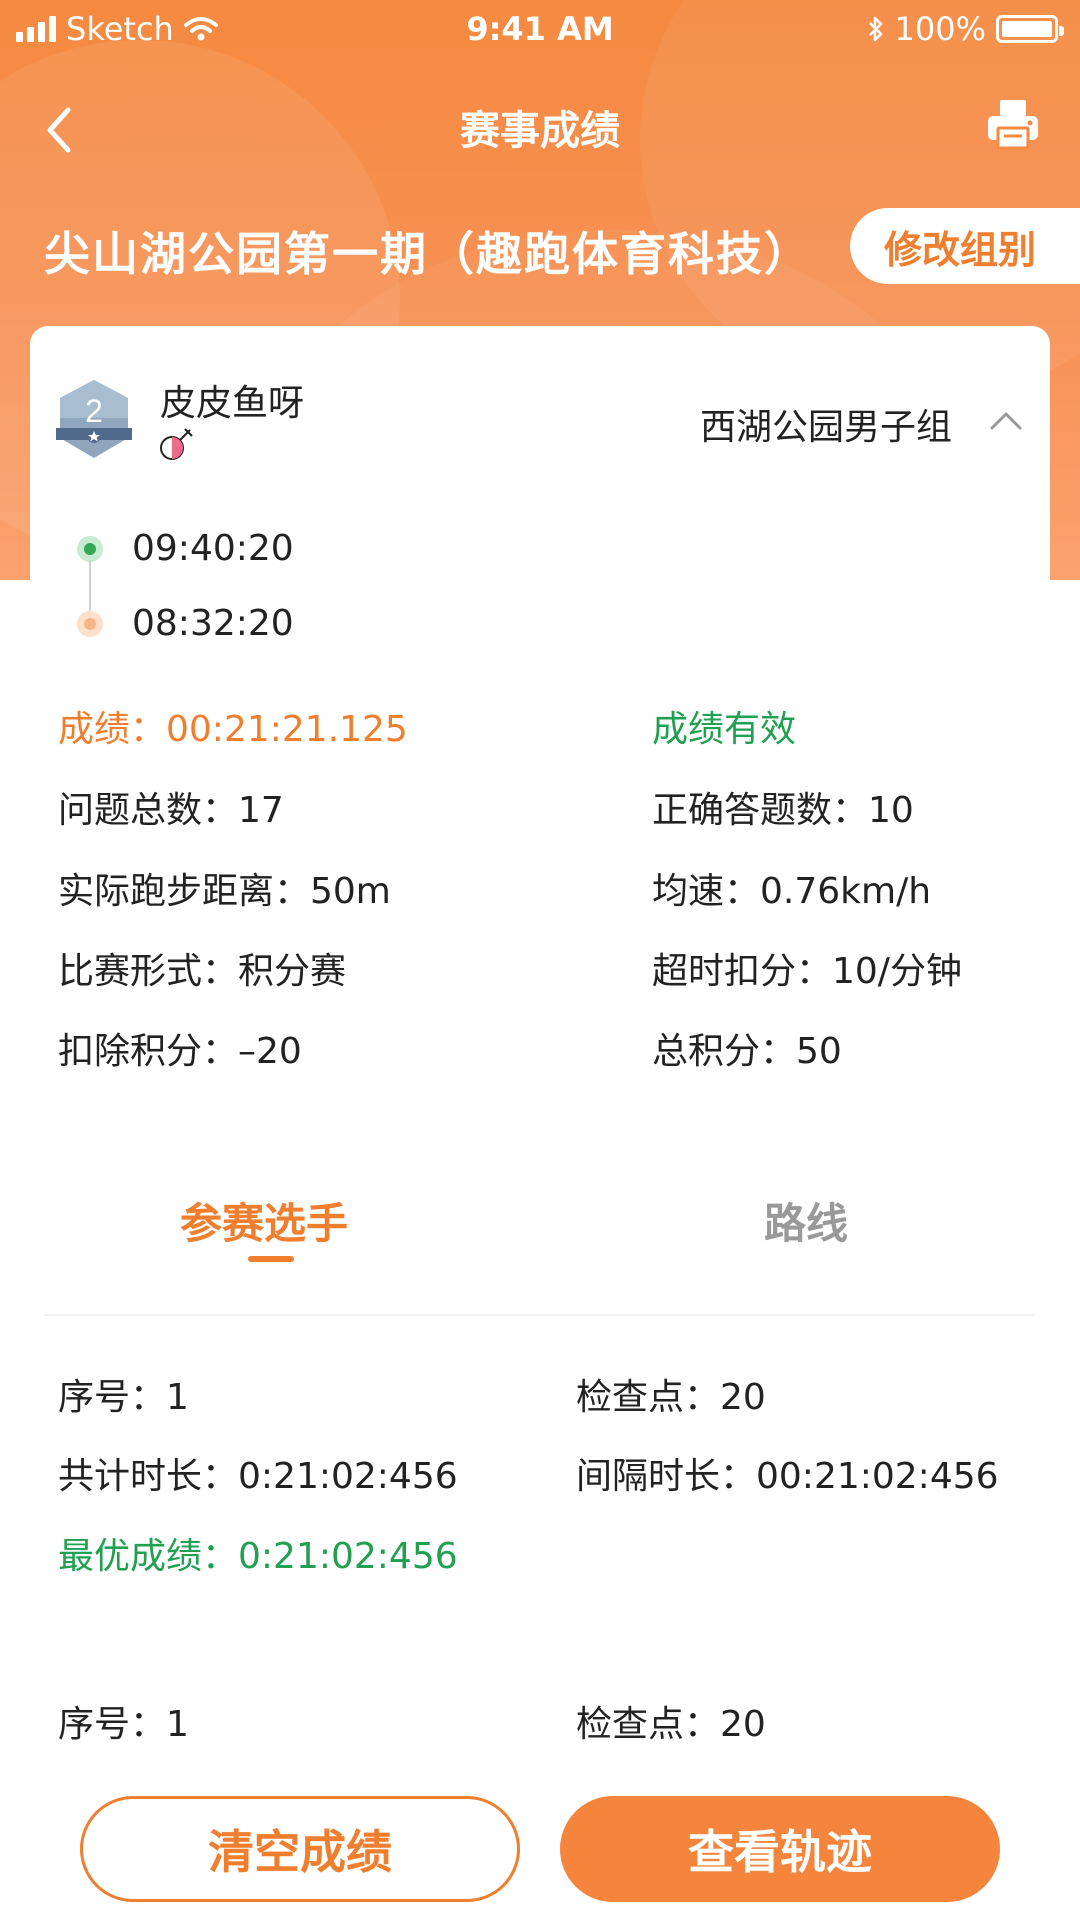 The height and width of the screenshot is (1920, 1080). I want to click on group-name: 西湖公园男子组, so click(826, 424).